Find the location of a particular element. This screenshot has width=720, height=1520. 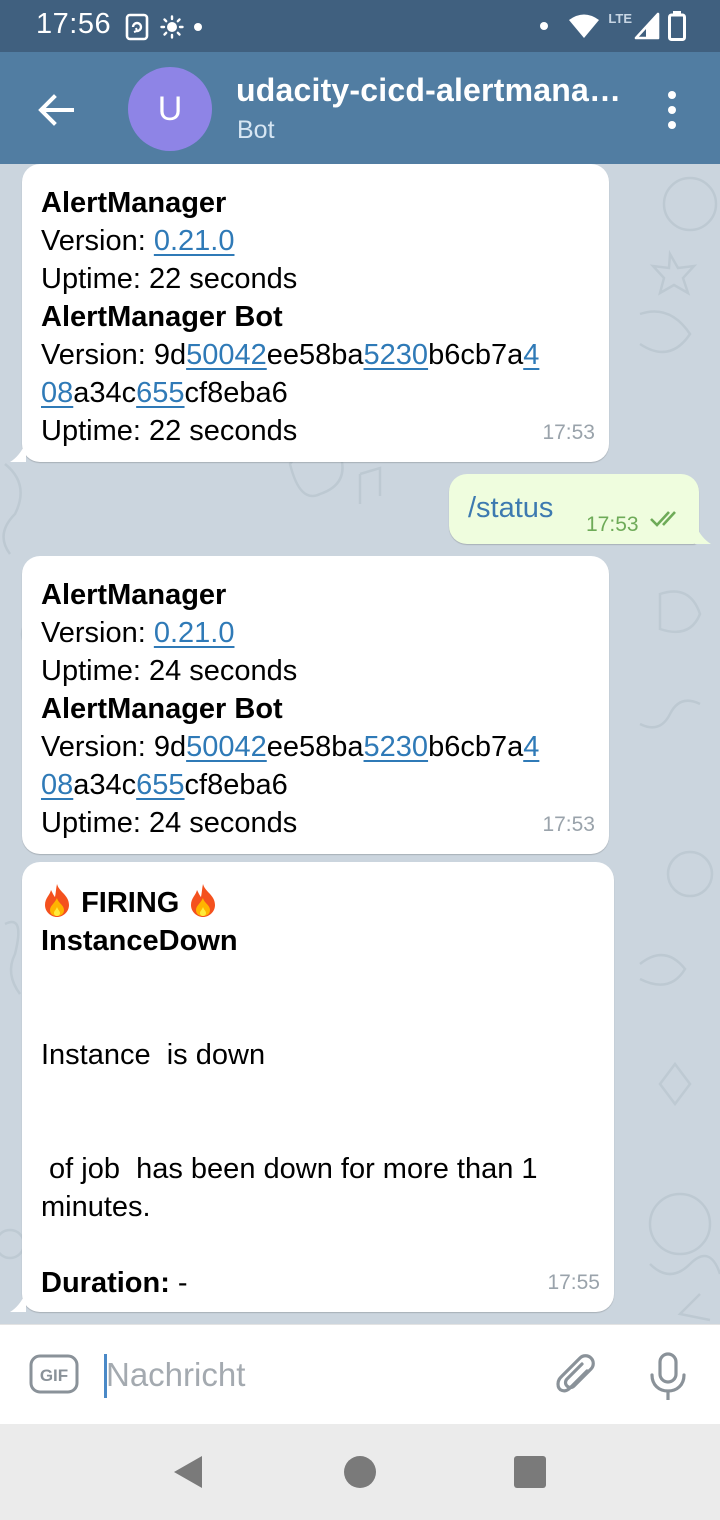

message-composer: GIF is located at coordinates (360, 1374).